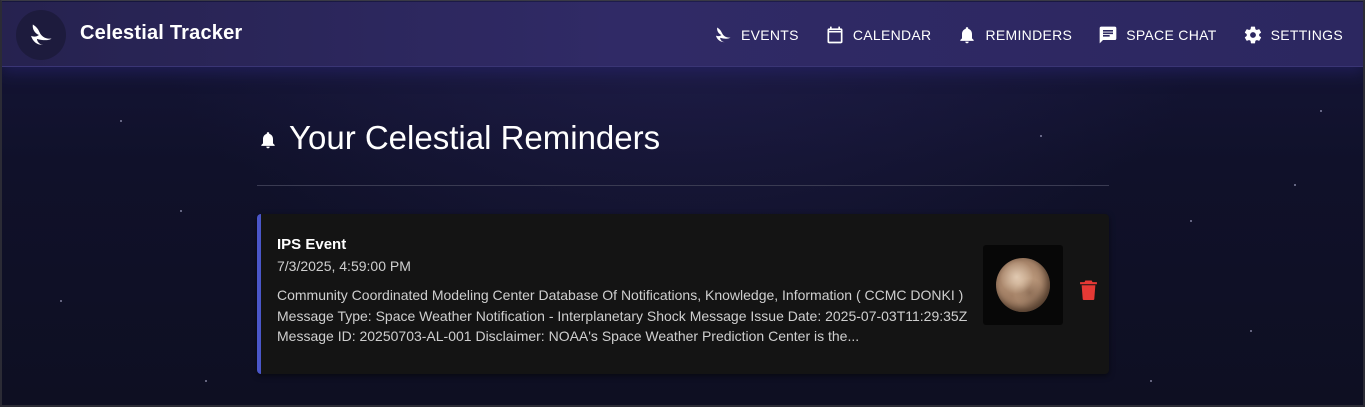 The image size is (1365, 407). What do you see at coordinates (475, 137) in the screenshot?
I see `page-title: Your Celestial Reminders` at bounding box center [475, 137].